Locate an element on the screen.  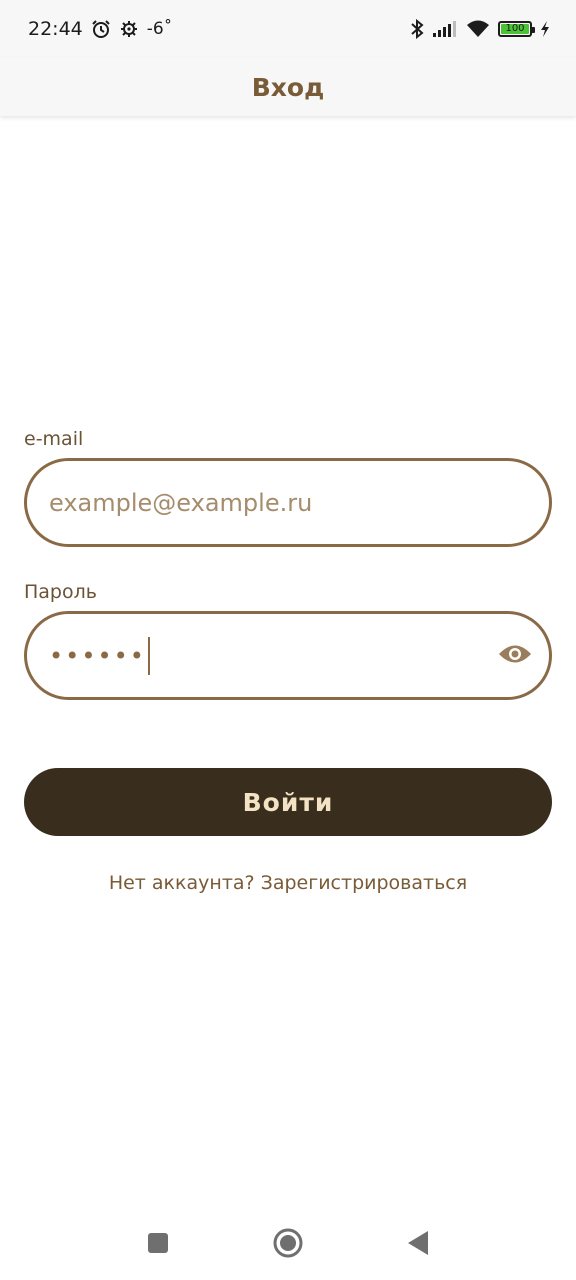
home-icon is located at coordinates (288, 1245).